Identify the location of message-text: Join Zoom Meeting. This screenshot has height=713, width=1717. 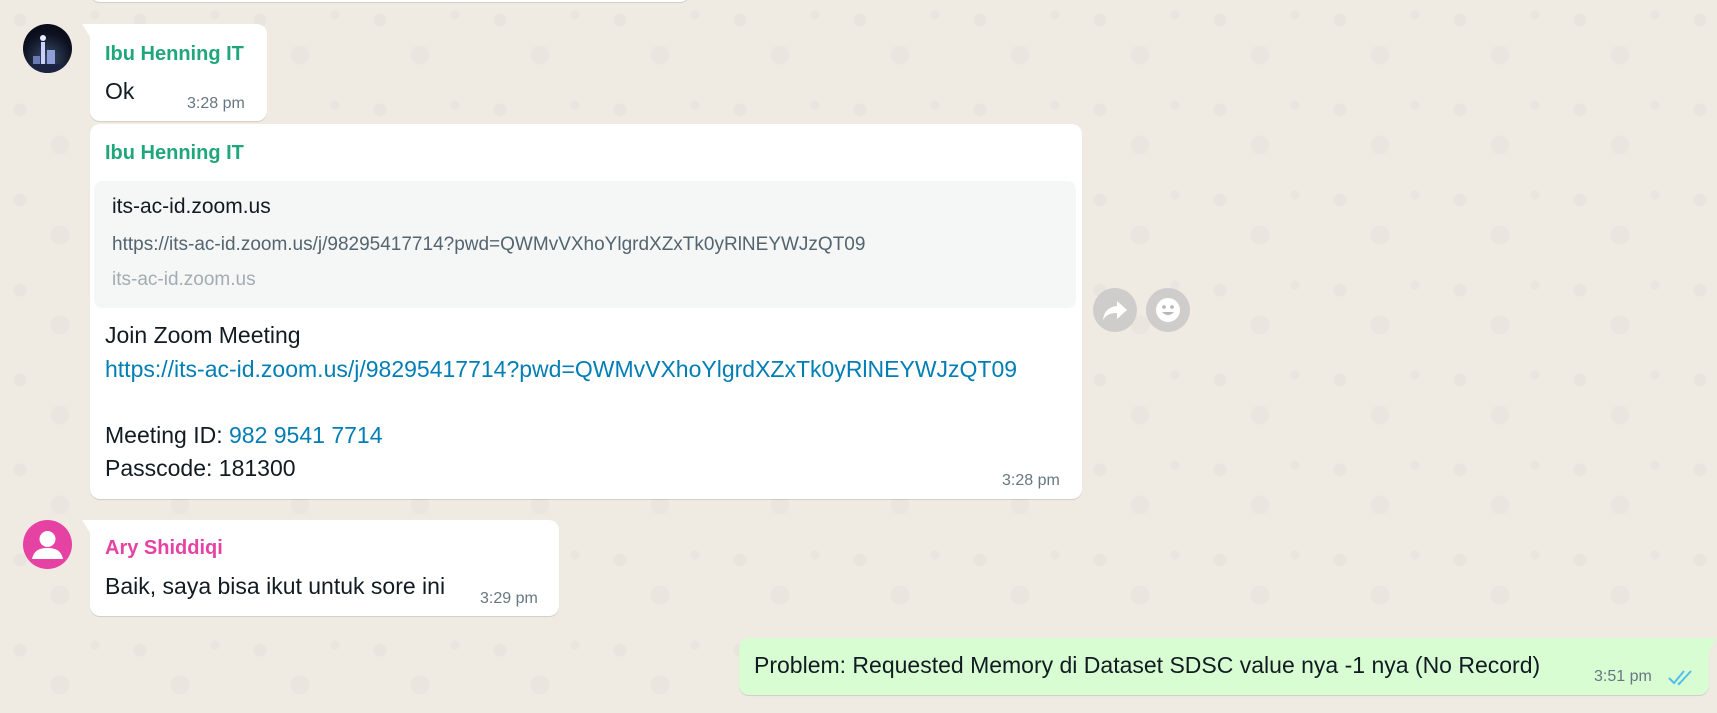
(203, 335).